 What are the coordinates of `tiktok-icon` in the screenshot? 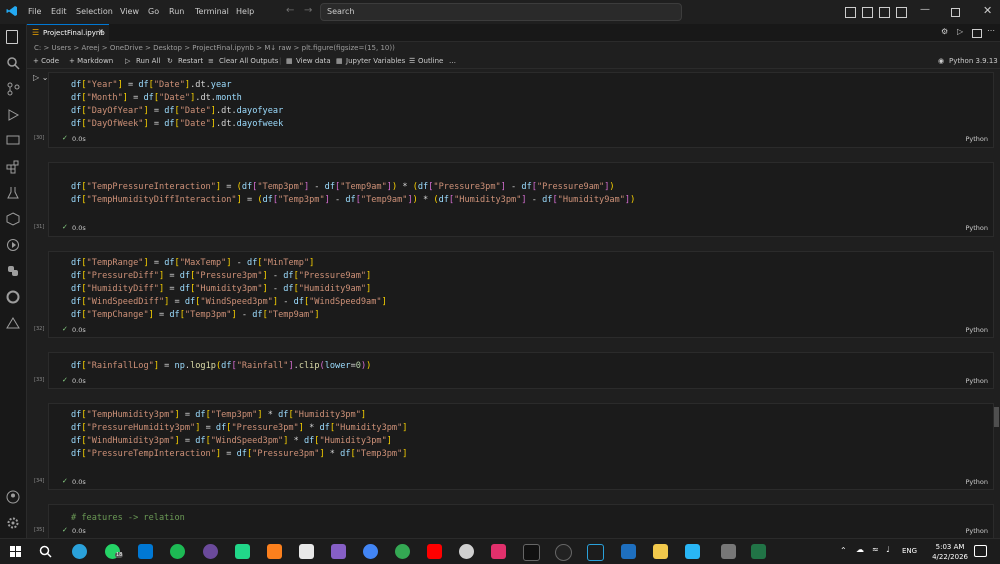 It's located at (531, 552).